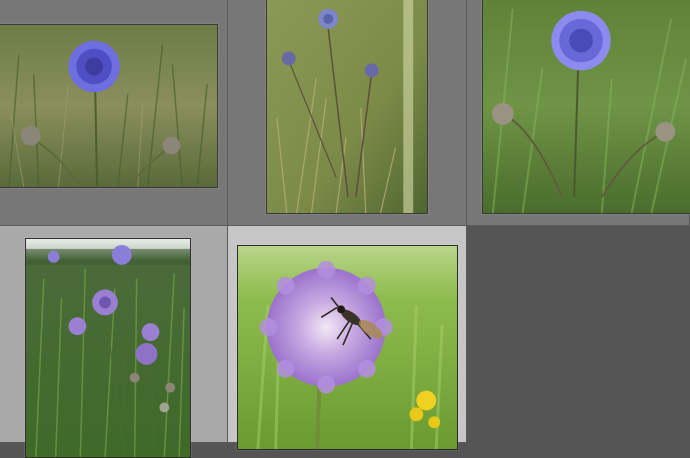 The width and height of the screenshot is (690, 458). I want to click on photo-scabiosa-meadow, so click(108, 106).